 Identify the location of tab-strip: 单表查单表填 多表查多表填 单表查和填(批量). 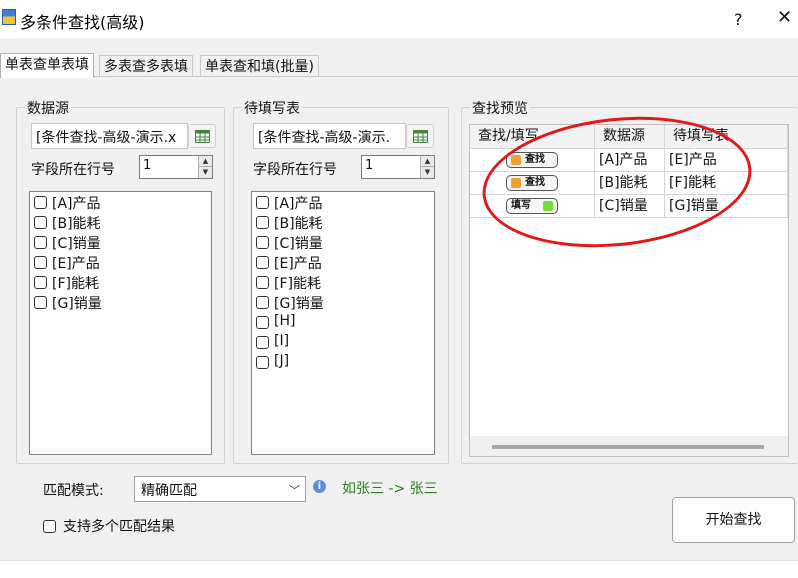
(399, 65).